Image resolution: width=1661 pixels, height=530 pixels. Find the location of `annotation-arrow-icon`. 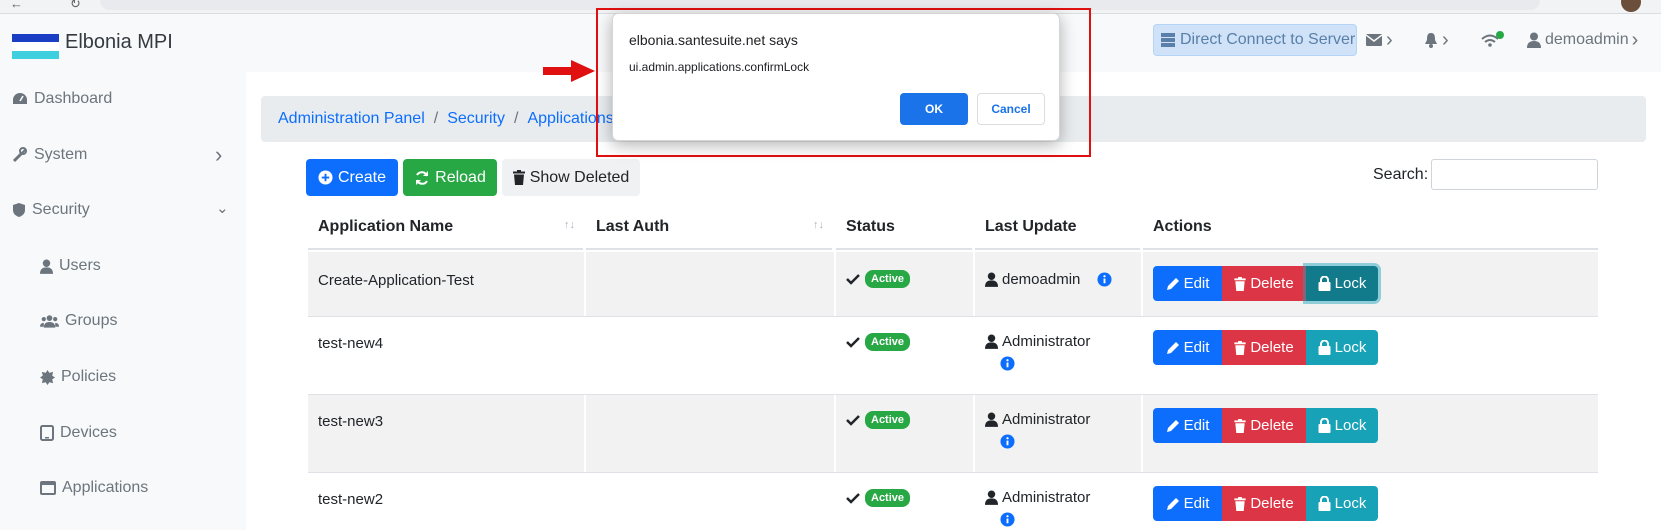

annotation-arrow-icon is located at coordinates (569, 71).